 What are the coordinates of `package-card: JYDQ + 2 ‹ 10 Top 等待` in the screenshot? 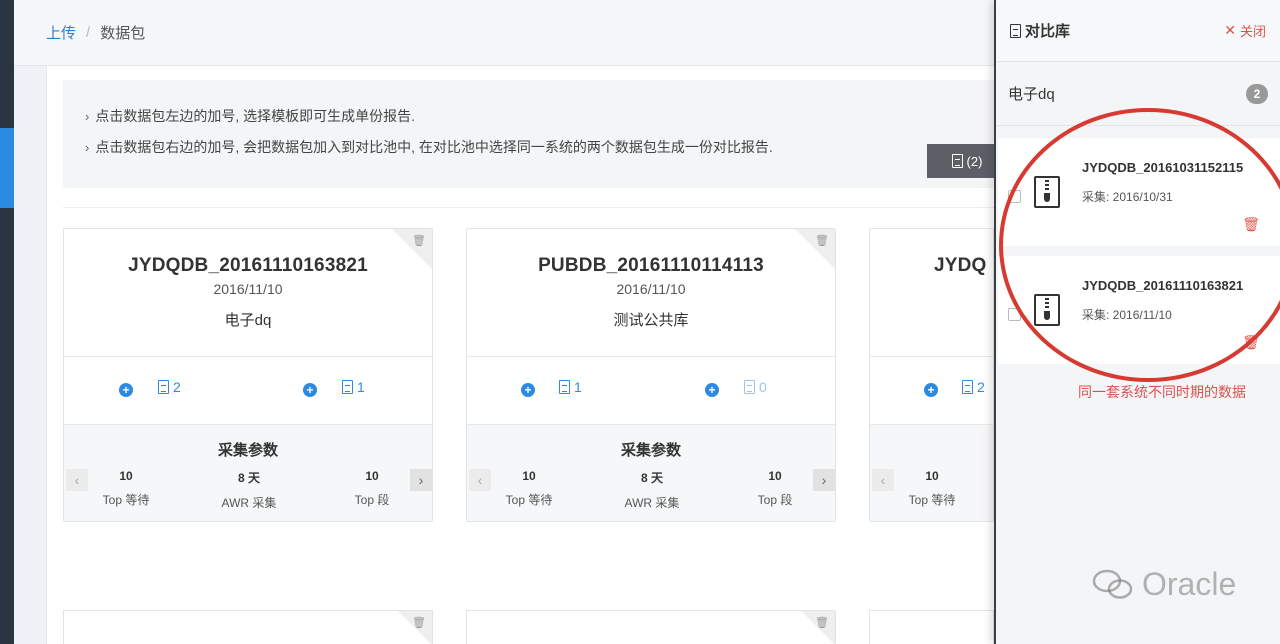 It's located at (931, 375).